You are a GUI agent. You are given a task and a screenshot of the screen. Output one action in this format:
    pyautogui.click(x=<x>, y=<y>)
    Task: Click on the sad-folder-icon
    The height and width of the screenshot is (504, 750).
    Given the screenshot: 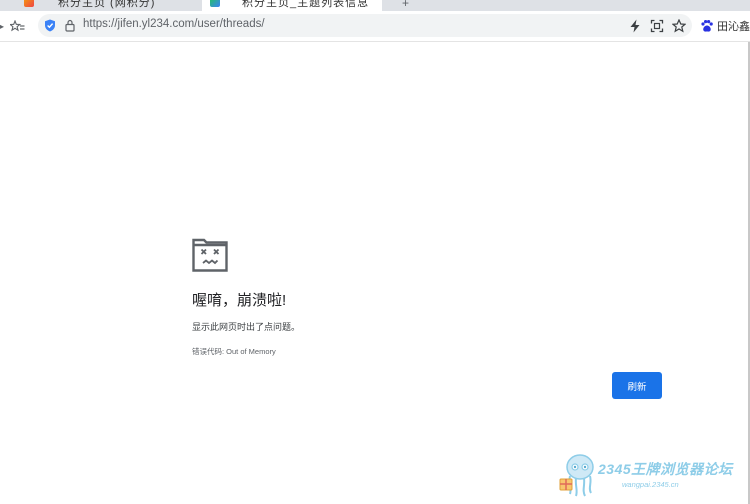 What is the action you would take?
    pyautogui.click(x=210, y=255)
    